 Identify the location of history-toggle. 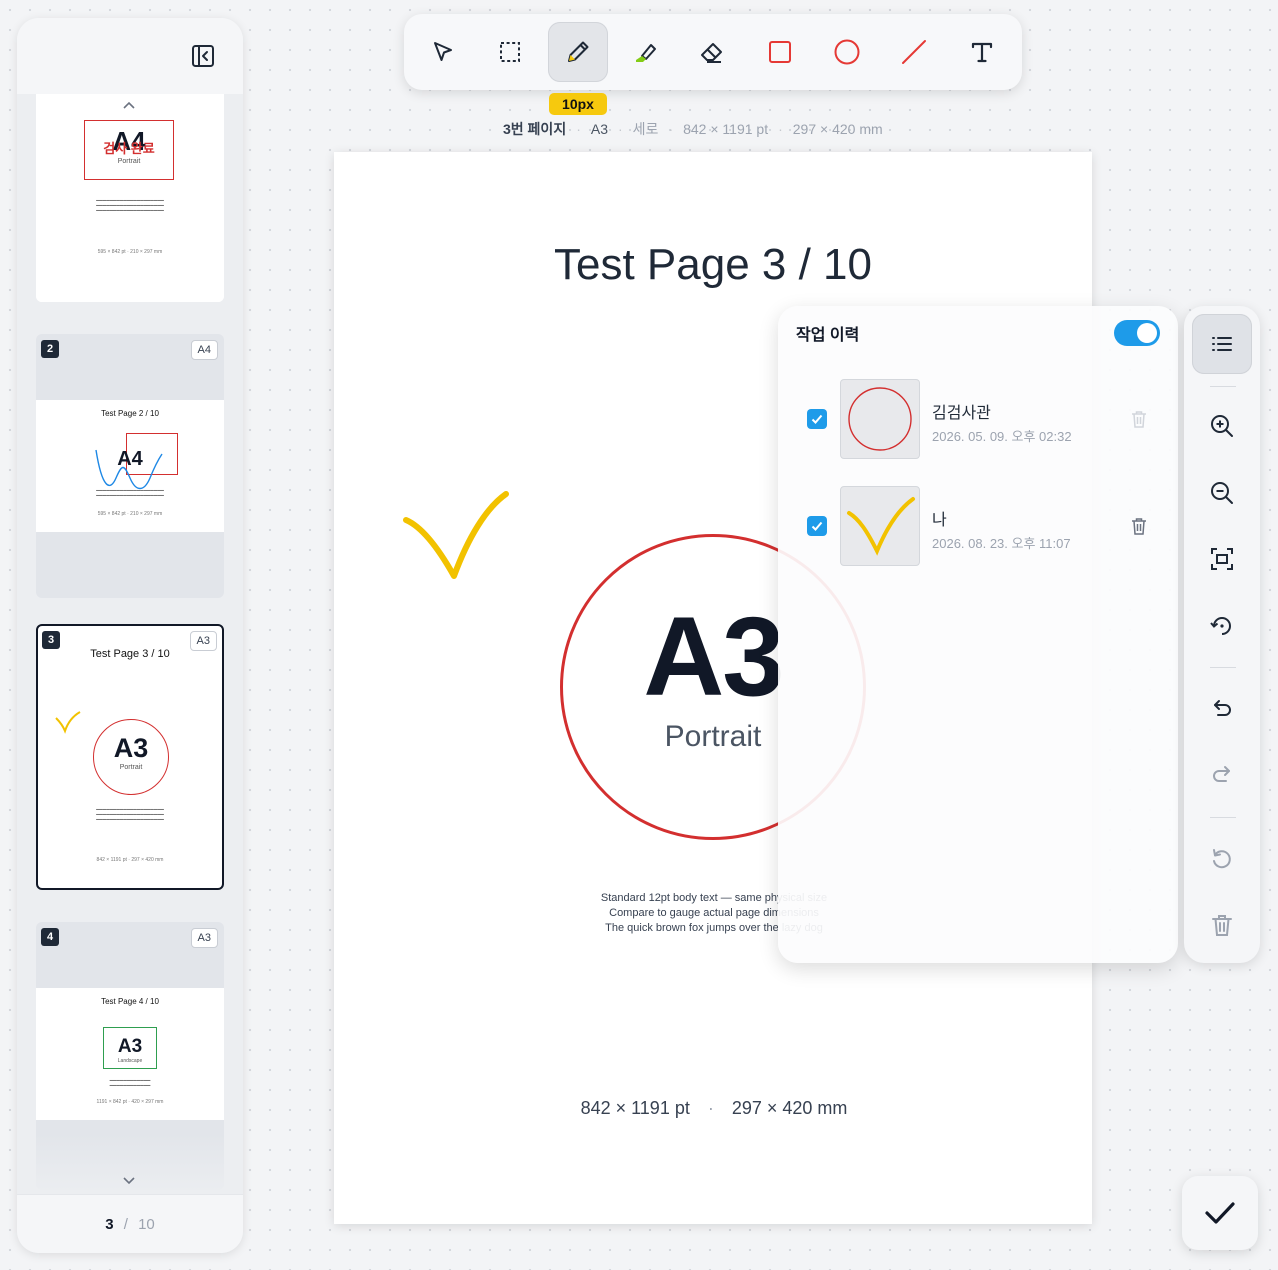
(1137, 333).